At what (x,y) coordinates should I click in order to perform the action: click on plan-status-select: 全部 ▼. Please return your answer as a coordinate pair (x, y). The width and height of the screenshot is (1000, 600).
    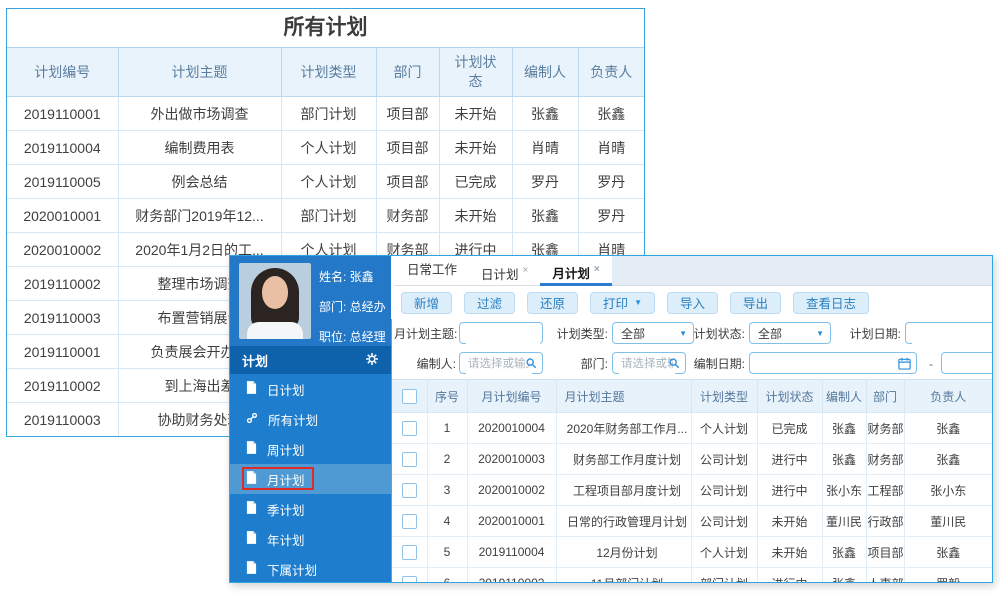
    Looking at the image, I should click on (790, 333).